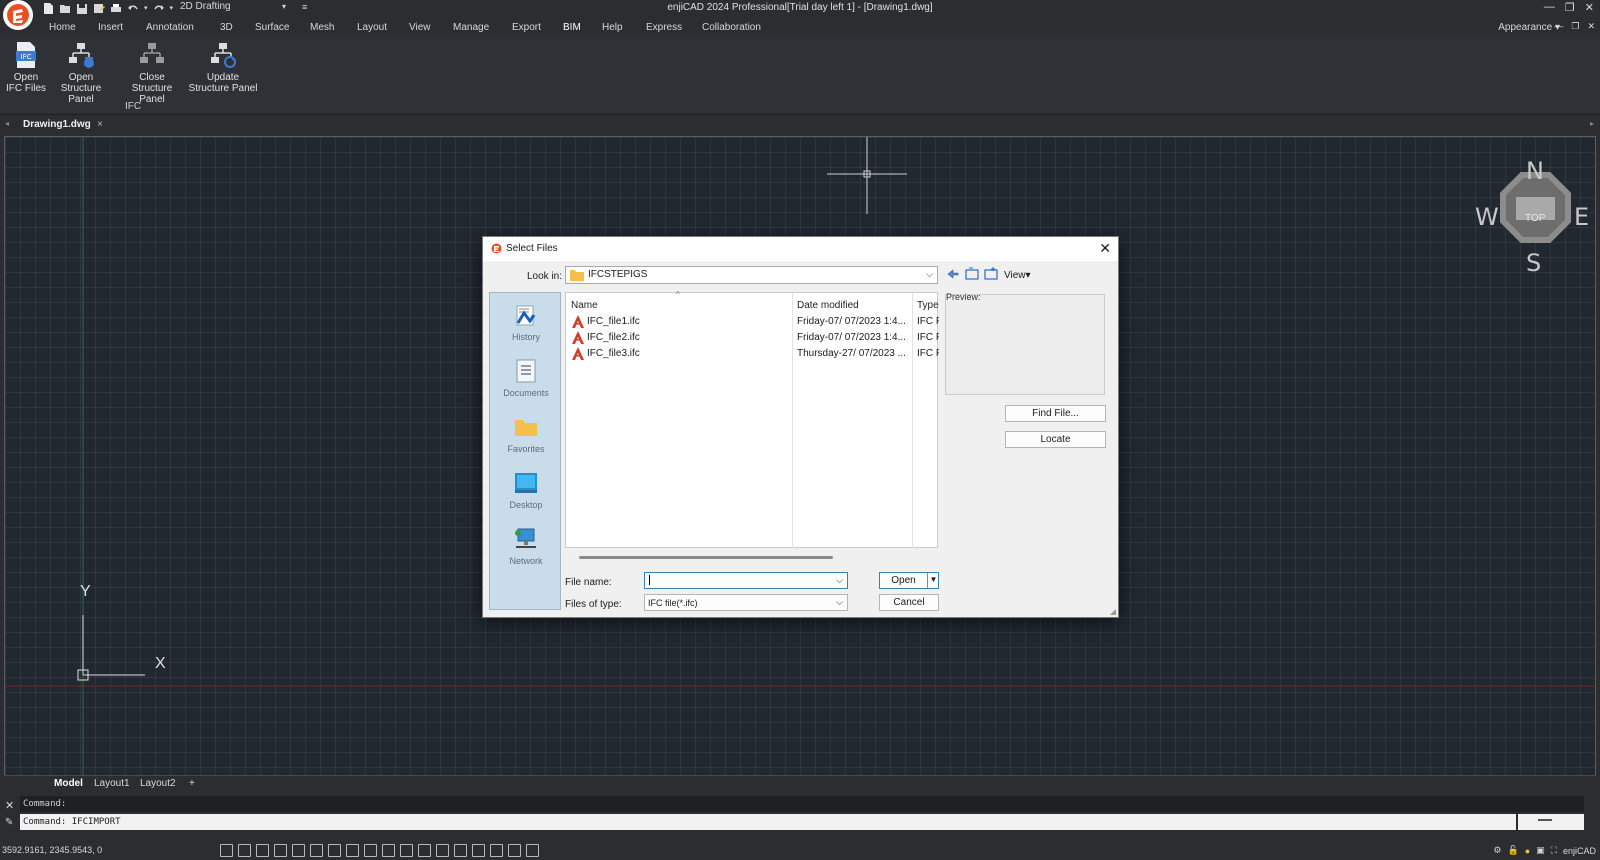  Describe the element at coordinates (110, 27) in the screenshot. I see `menu-insert: Insert` at that location.